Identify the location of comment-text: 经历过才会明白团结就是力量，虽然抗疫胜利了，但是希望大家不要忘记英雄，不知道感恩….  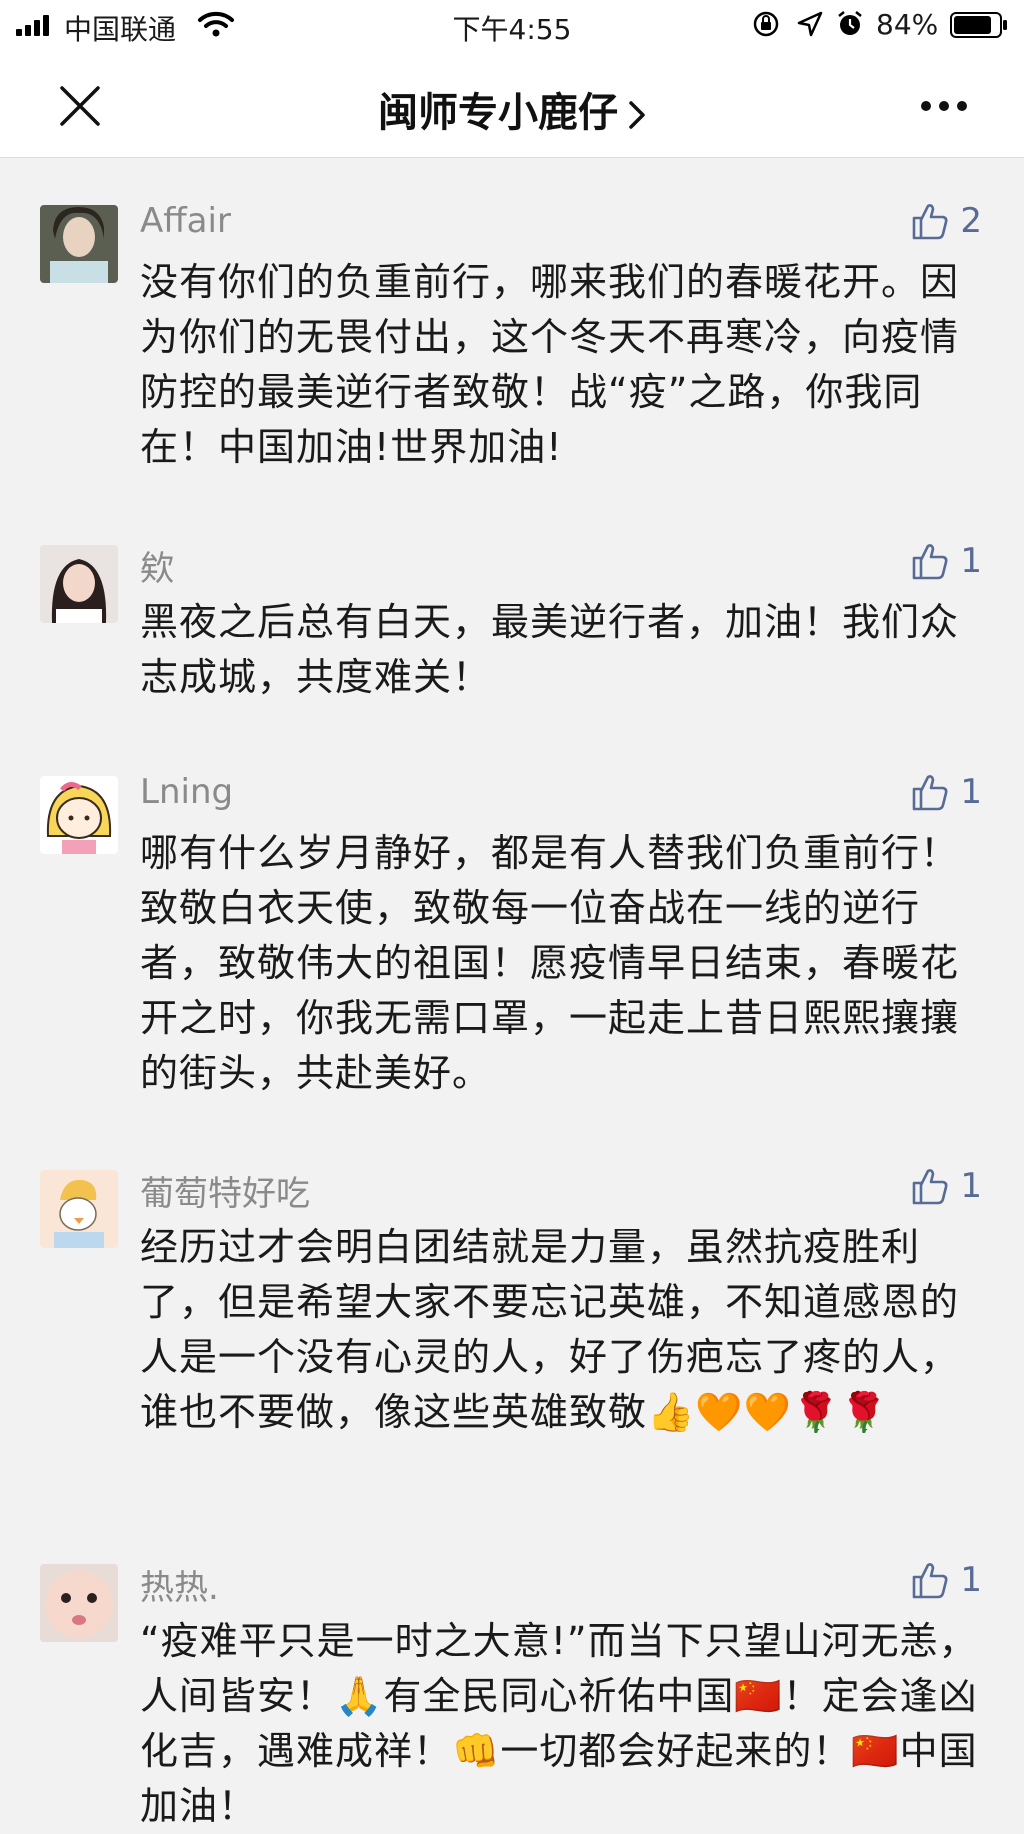
(550, 1329).